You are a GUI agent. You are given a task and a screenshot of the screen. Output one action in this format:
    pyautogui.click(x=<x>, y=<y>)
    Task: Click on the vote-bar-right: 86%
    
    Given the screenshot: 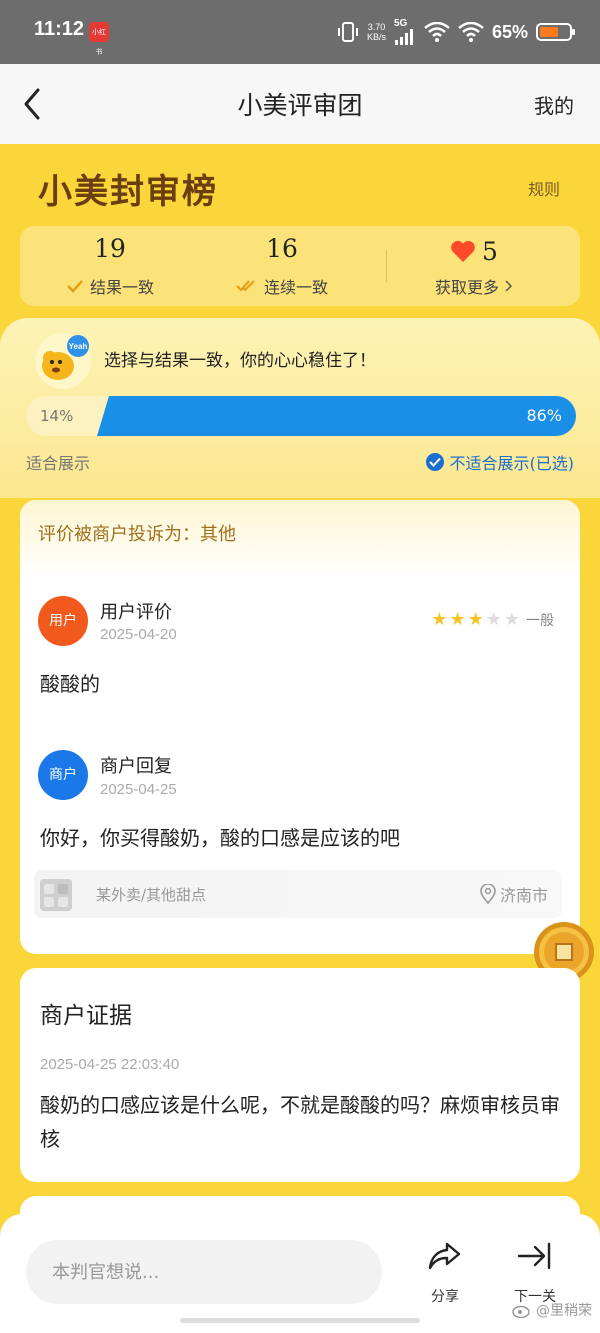 What is the action you would take?
    pyautogui.click(x=336, y=416)
    